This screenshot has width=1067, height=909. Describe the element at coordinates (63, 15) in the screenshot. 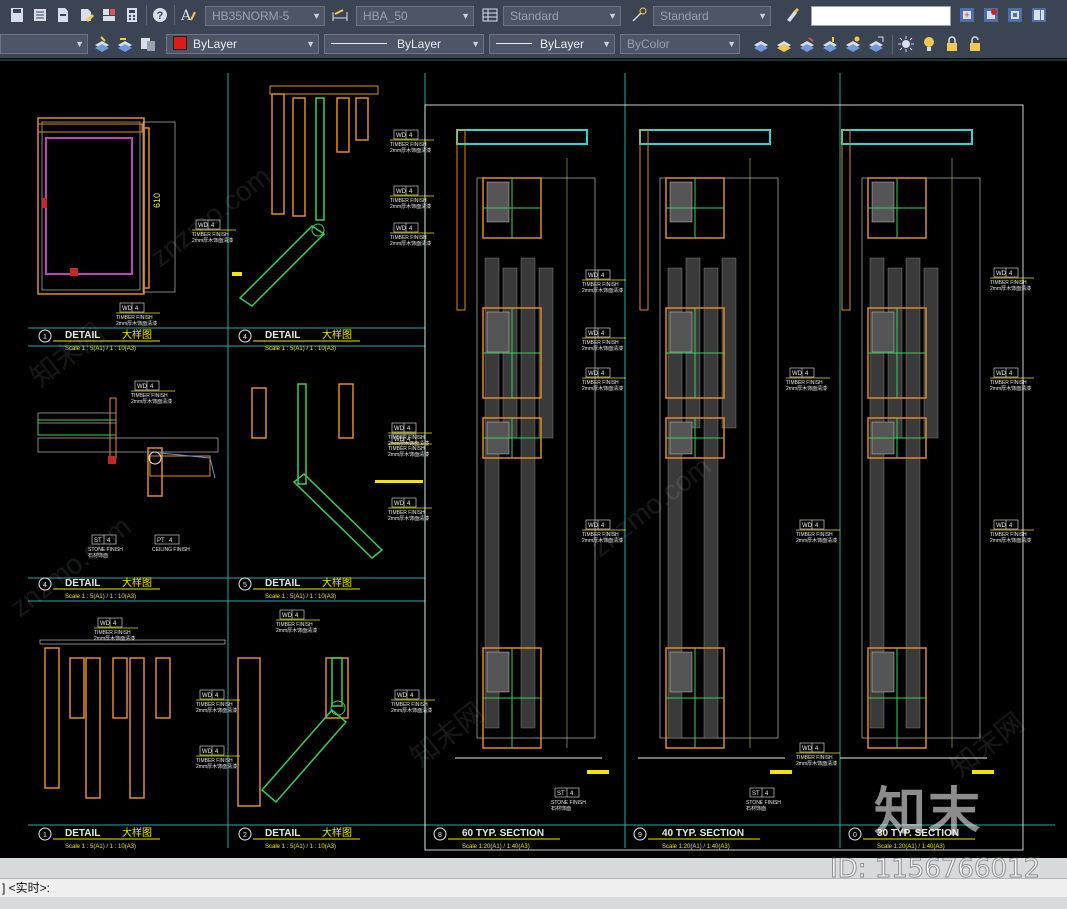

I see `document-icon` at that location.